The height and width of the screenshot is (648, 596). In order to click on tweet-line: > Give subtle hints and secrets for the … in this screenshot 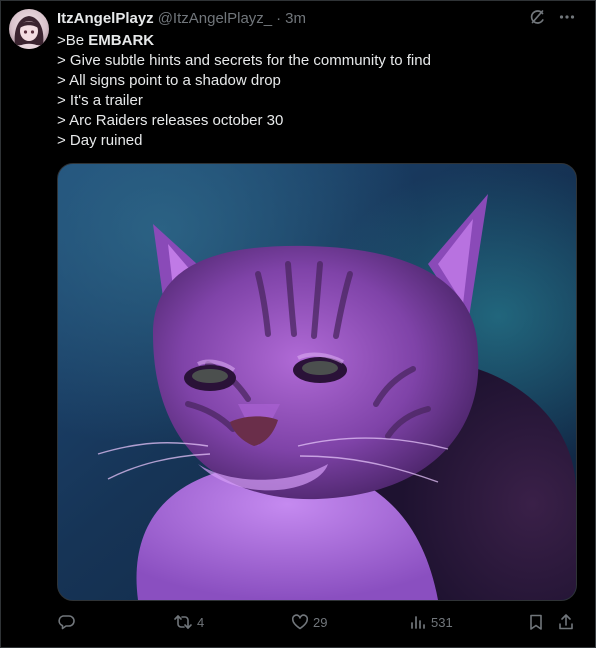, I will do `click(244, 60)`.